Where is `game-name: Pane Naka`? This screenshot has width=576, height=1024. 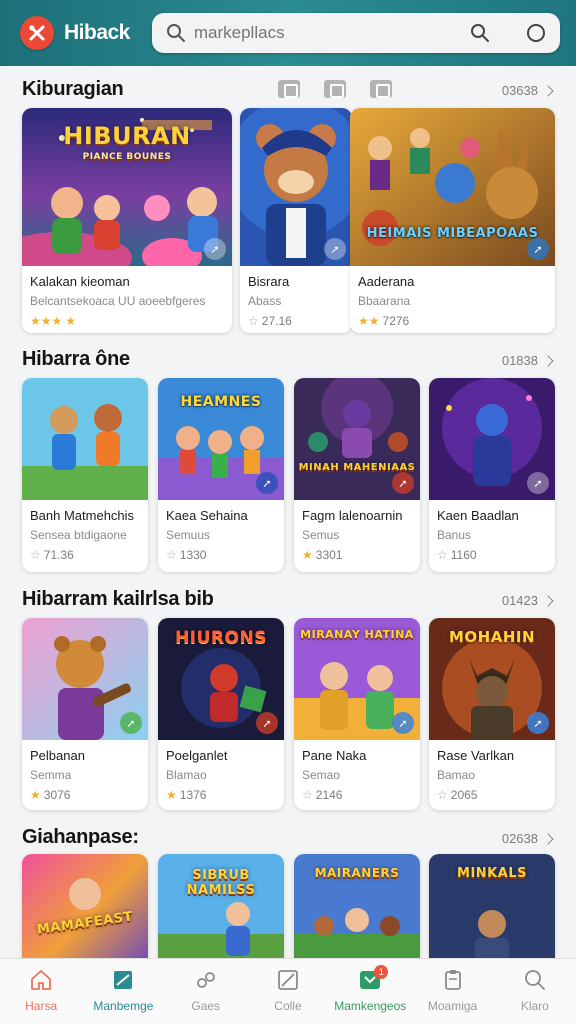
game-name: Pane Naka is located at coordinates (334, 755).